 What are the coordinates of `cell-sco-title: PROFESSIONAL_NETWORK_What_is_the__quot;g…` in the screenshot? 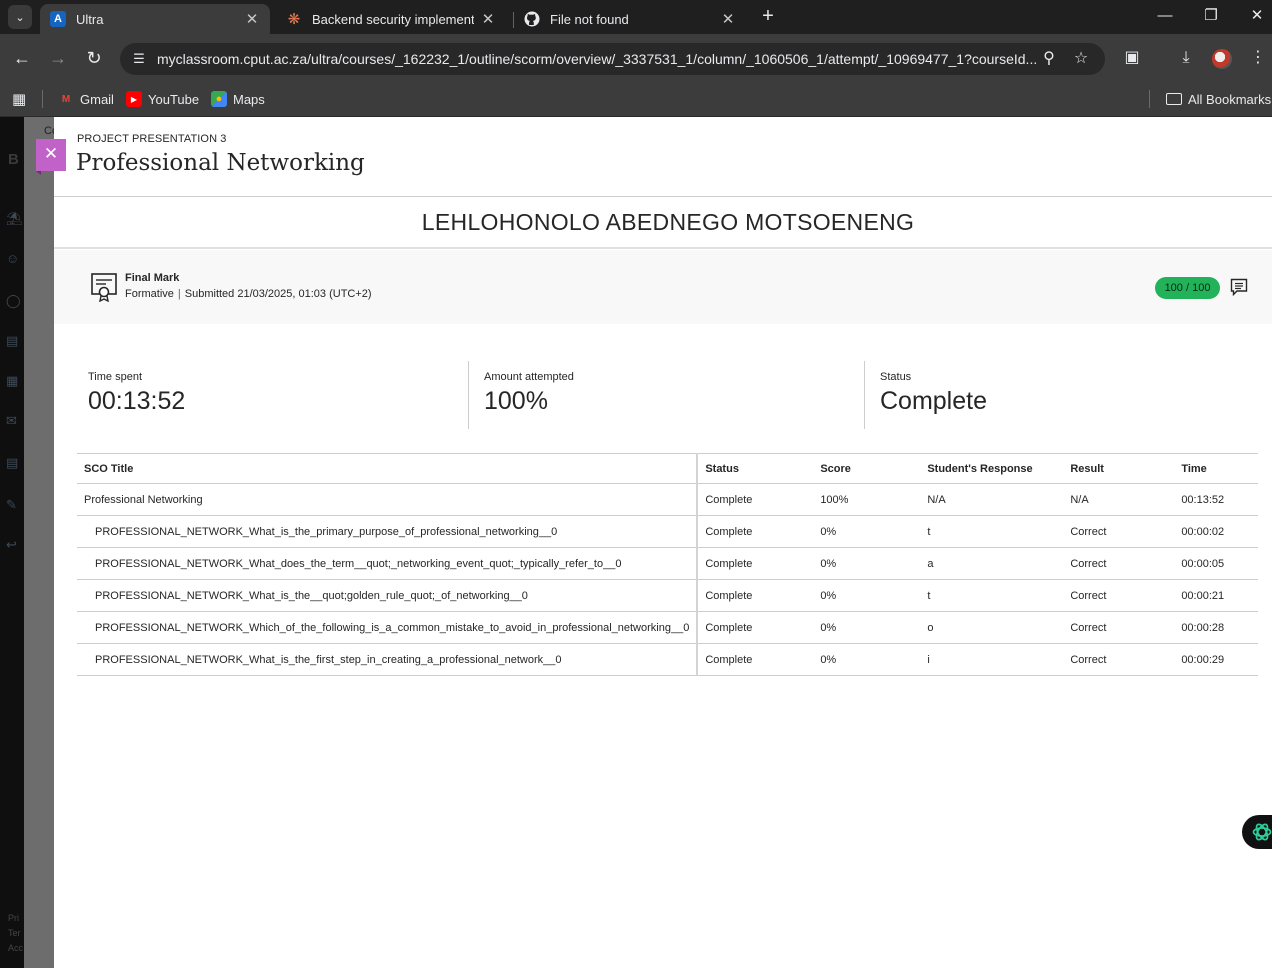 It's located at (388, 595).